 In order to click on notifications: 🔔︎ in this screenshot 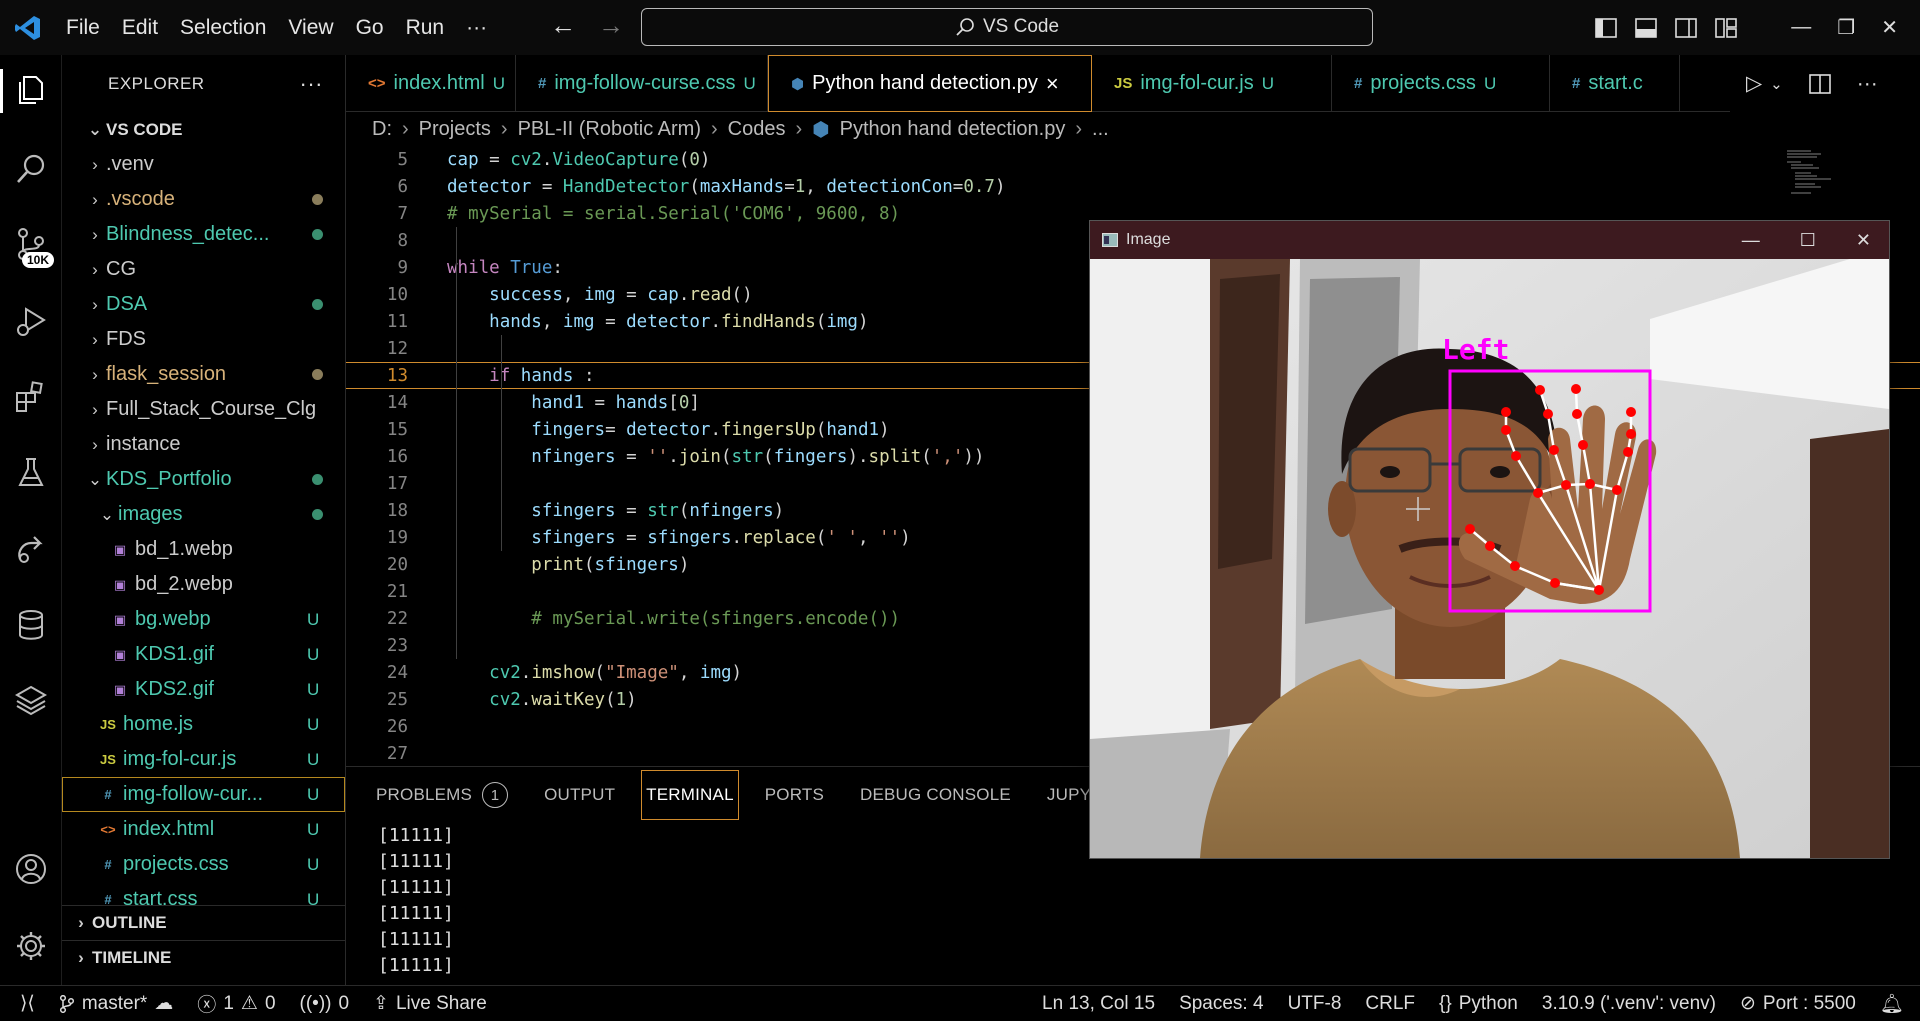, I will do `click(1894, 1004)`.